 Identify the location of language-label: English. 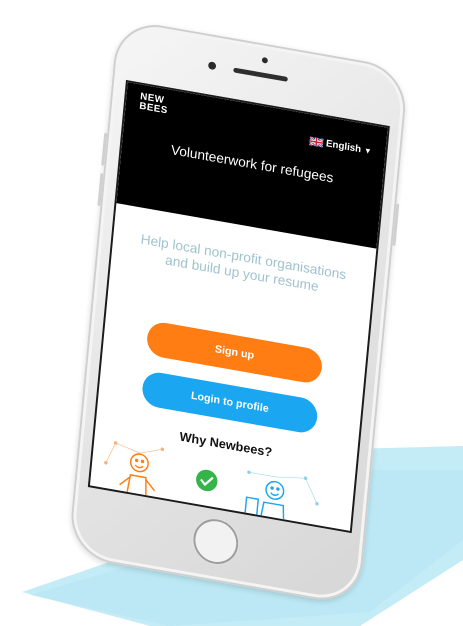
(343, 147).